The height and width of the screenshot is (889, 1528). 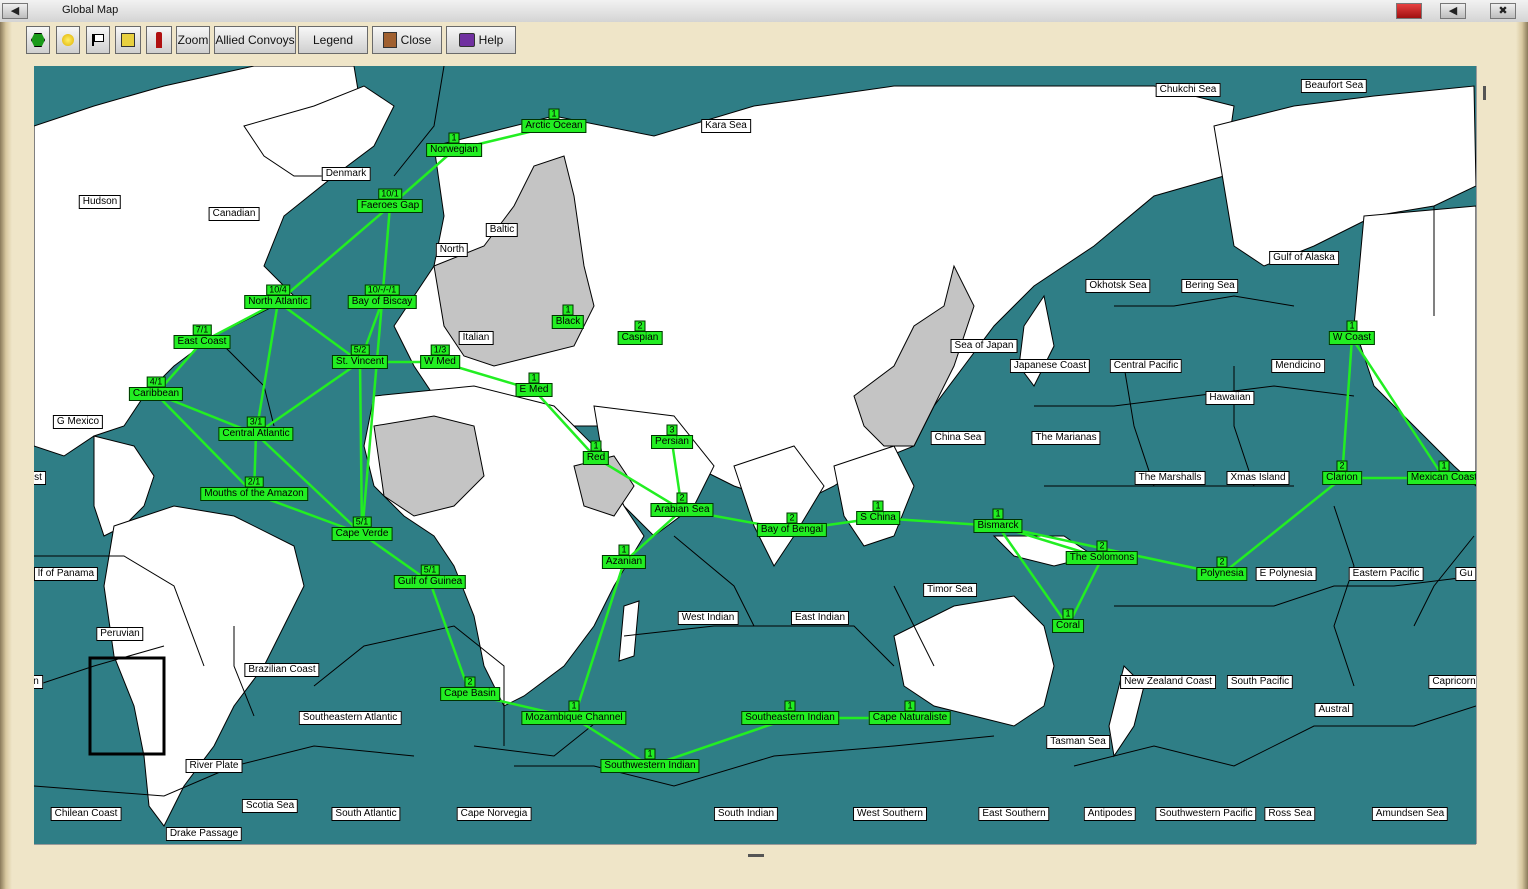 What do you see at coordinates (820, 618) in the screenshot?
I see `sea-zone-label: East Indian` at bounding box center [820, 618].